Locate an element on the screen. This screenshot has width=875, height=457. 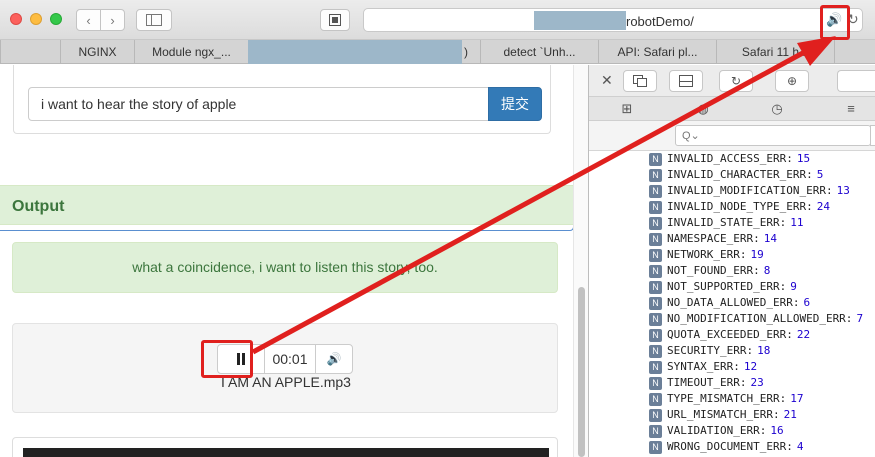
property-row: N INVALID_CHARACTER_ERR: 5 is located at coordinates (762, 175).